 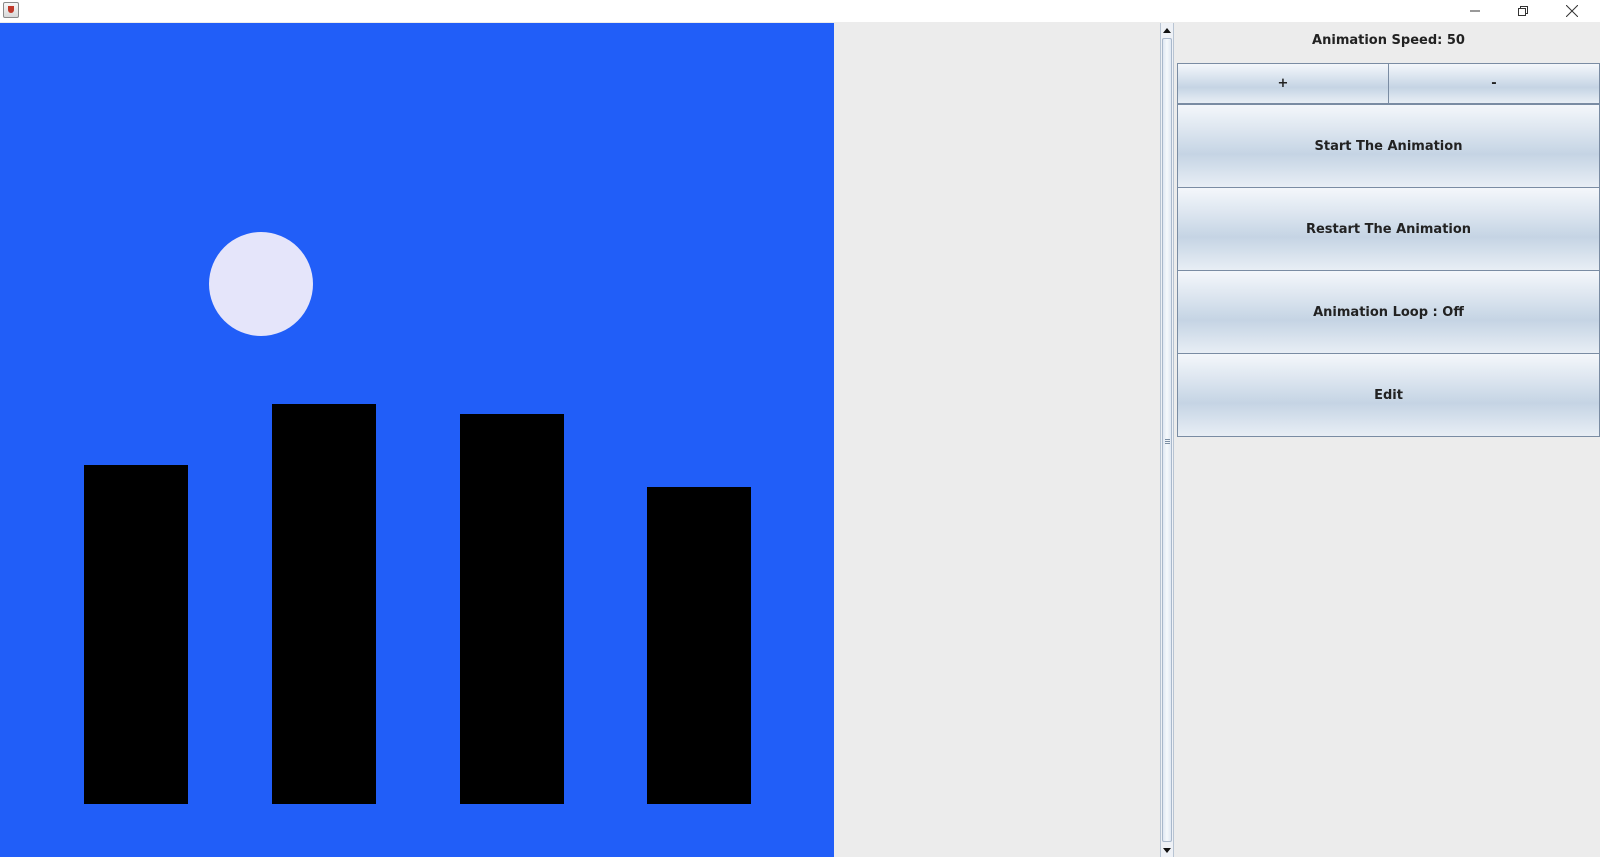 I want to click on scroll-down-button, so click(x=1167, y=850).